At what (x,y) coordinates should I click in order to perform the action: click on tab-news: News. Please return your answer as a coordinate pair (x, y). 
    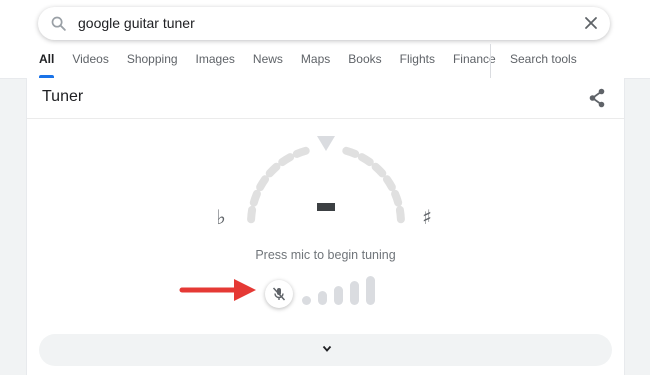
    Looking at the image, I should click on (268, 65).